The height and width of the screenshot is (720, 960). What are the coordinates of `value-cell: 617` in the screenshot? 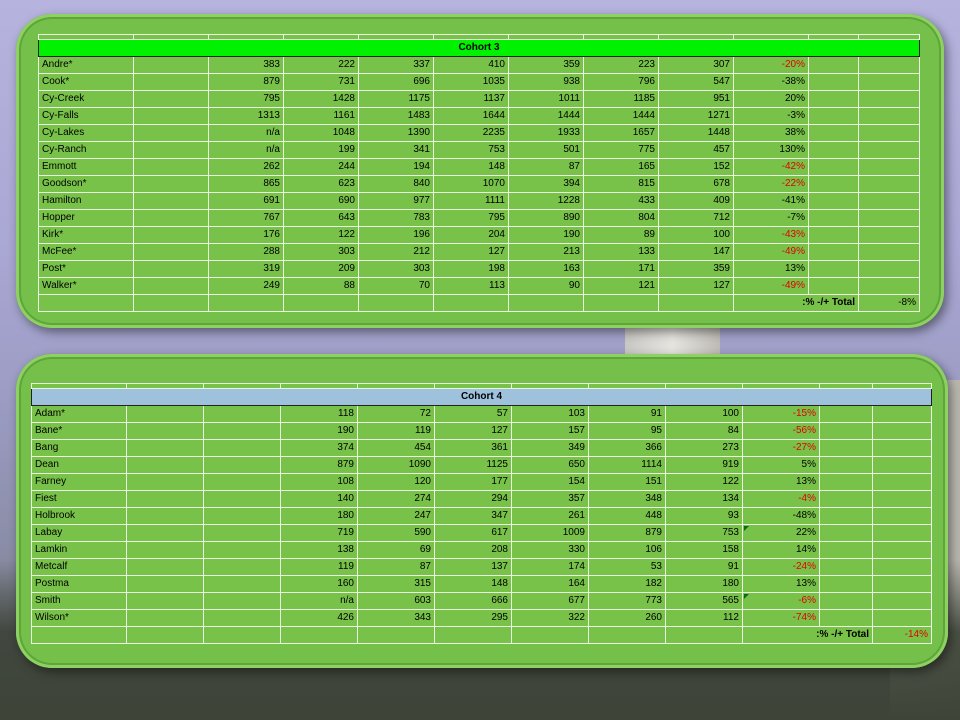 It's located at (473, 533).